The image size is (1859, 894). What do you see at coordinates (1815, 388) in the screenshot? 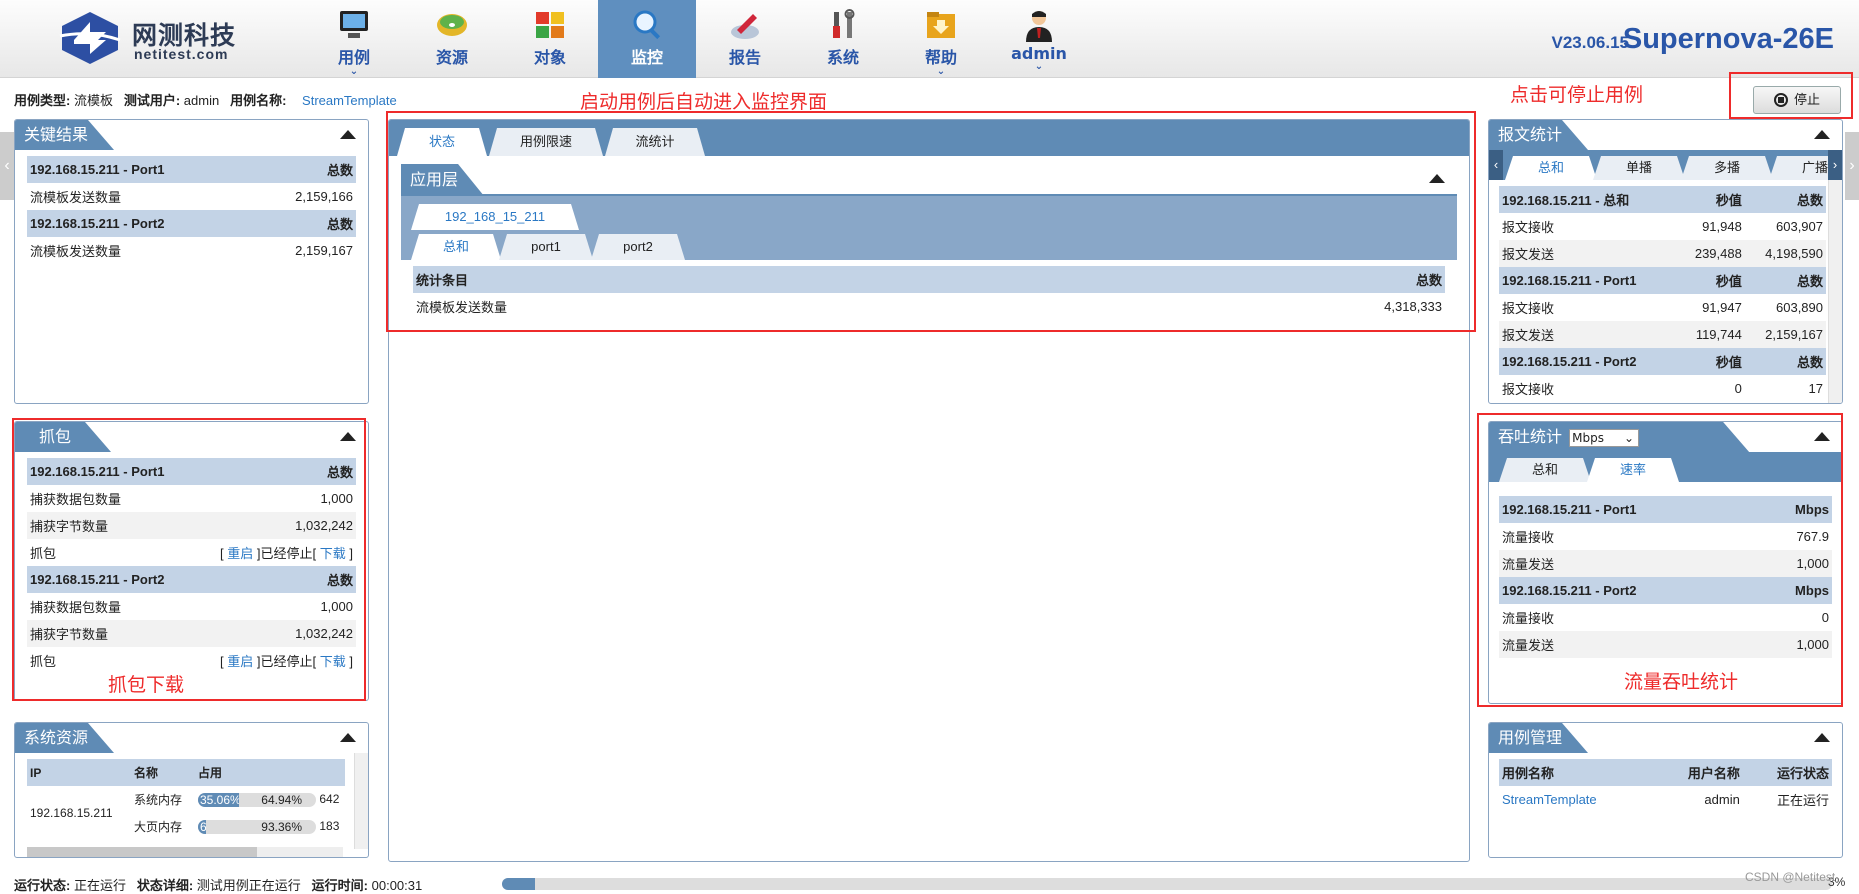
I see `row-total: 17` at bounding box center [1815, 388].